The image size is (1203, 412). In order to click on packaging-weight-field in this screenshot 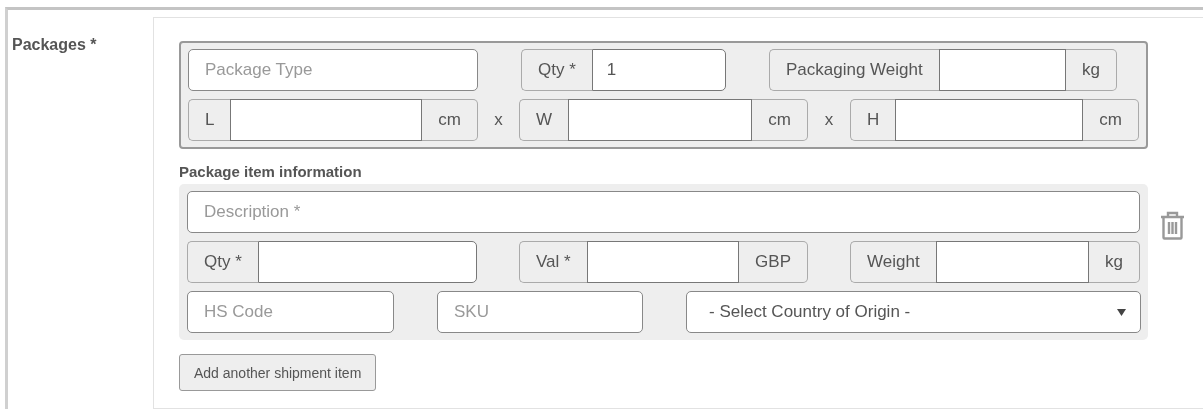, I will do `click(1002, 70)`.